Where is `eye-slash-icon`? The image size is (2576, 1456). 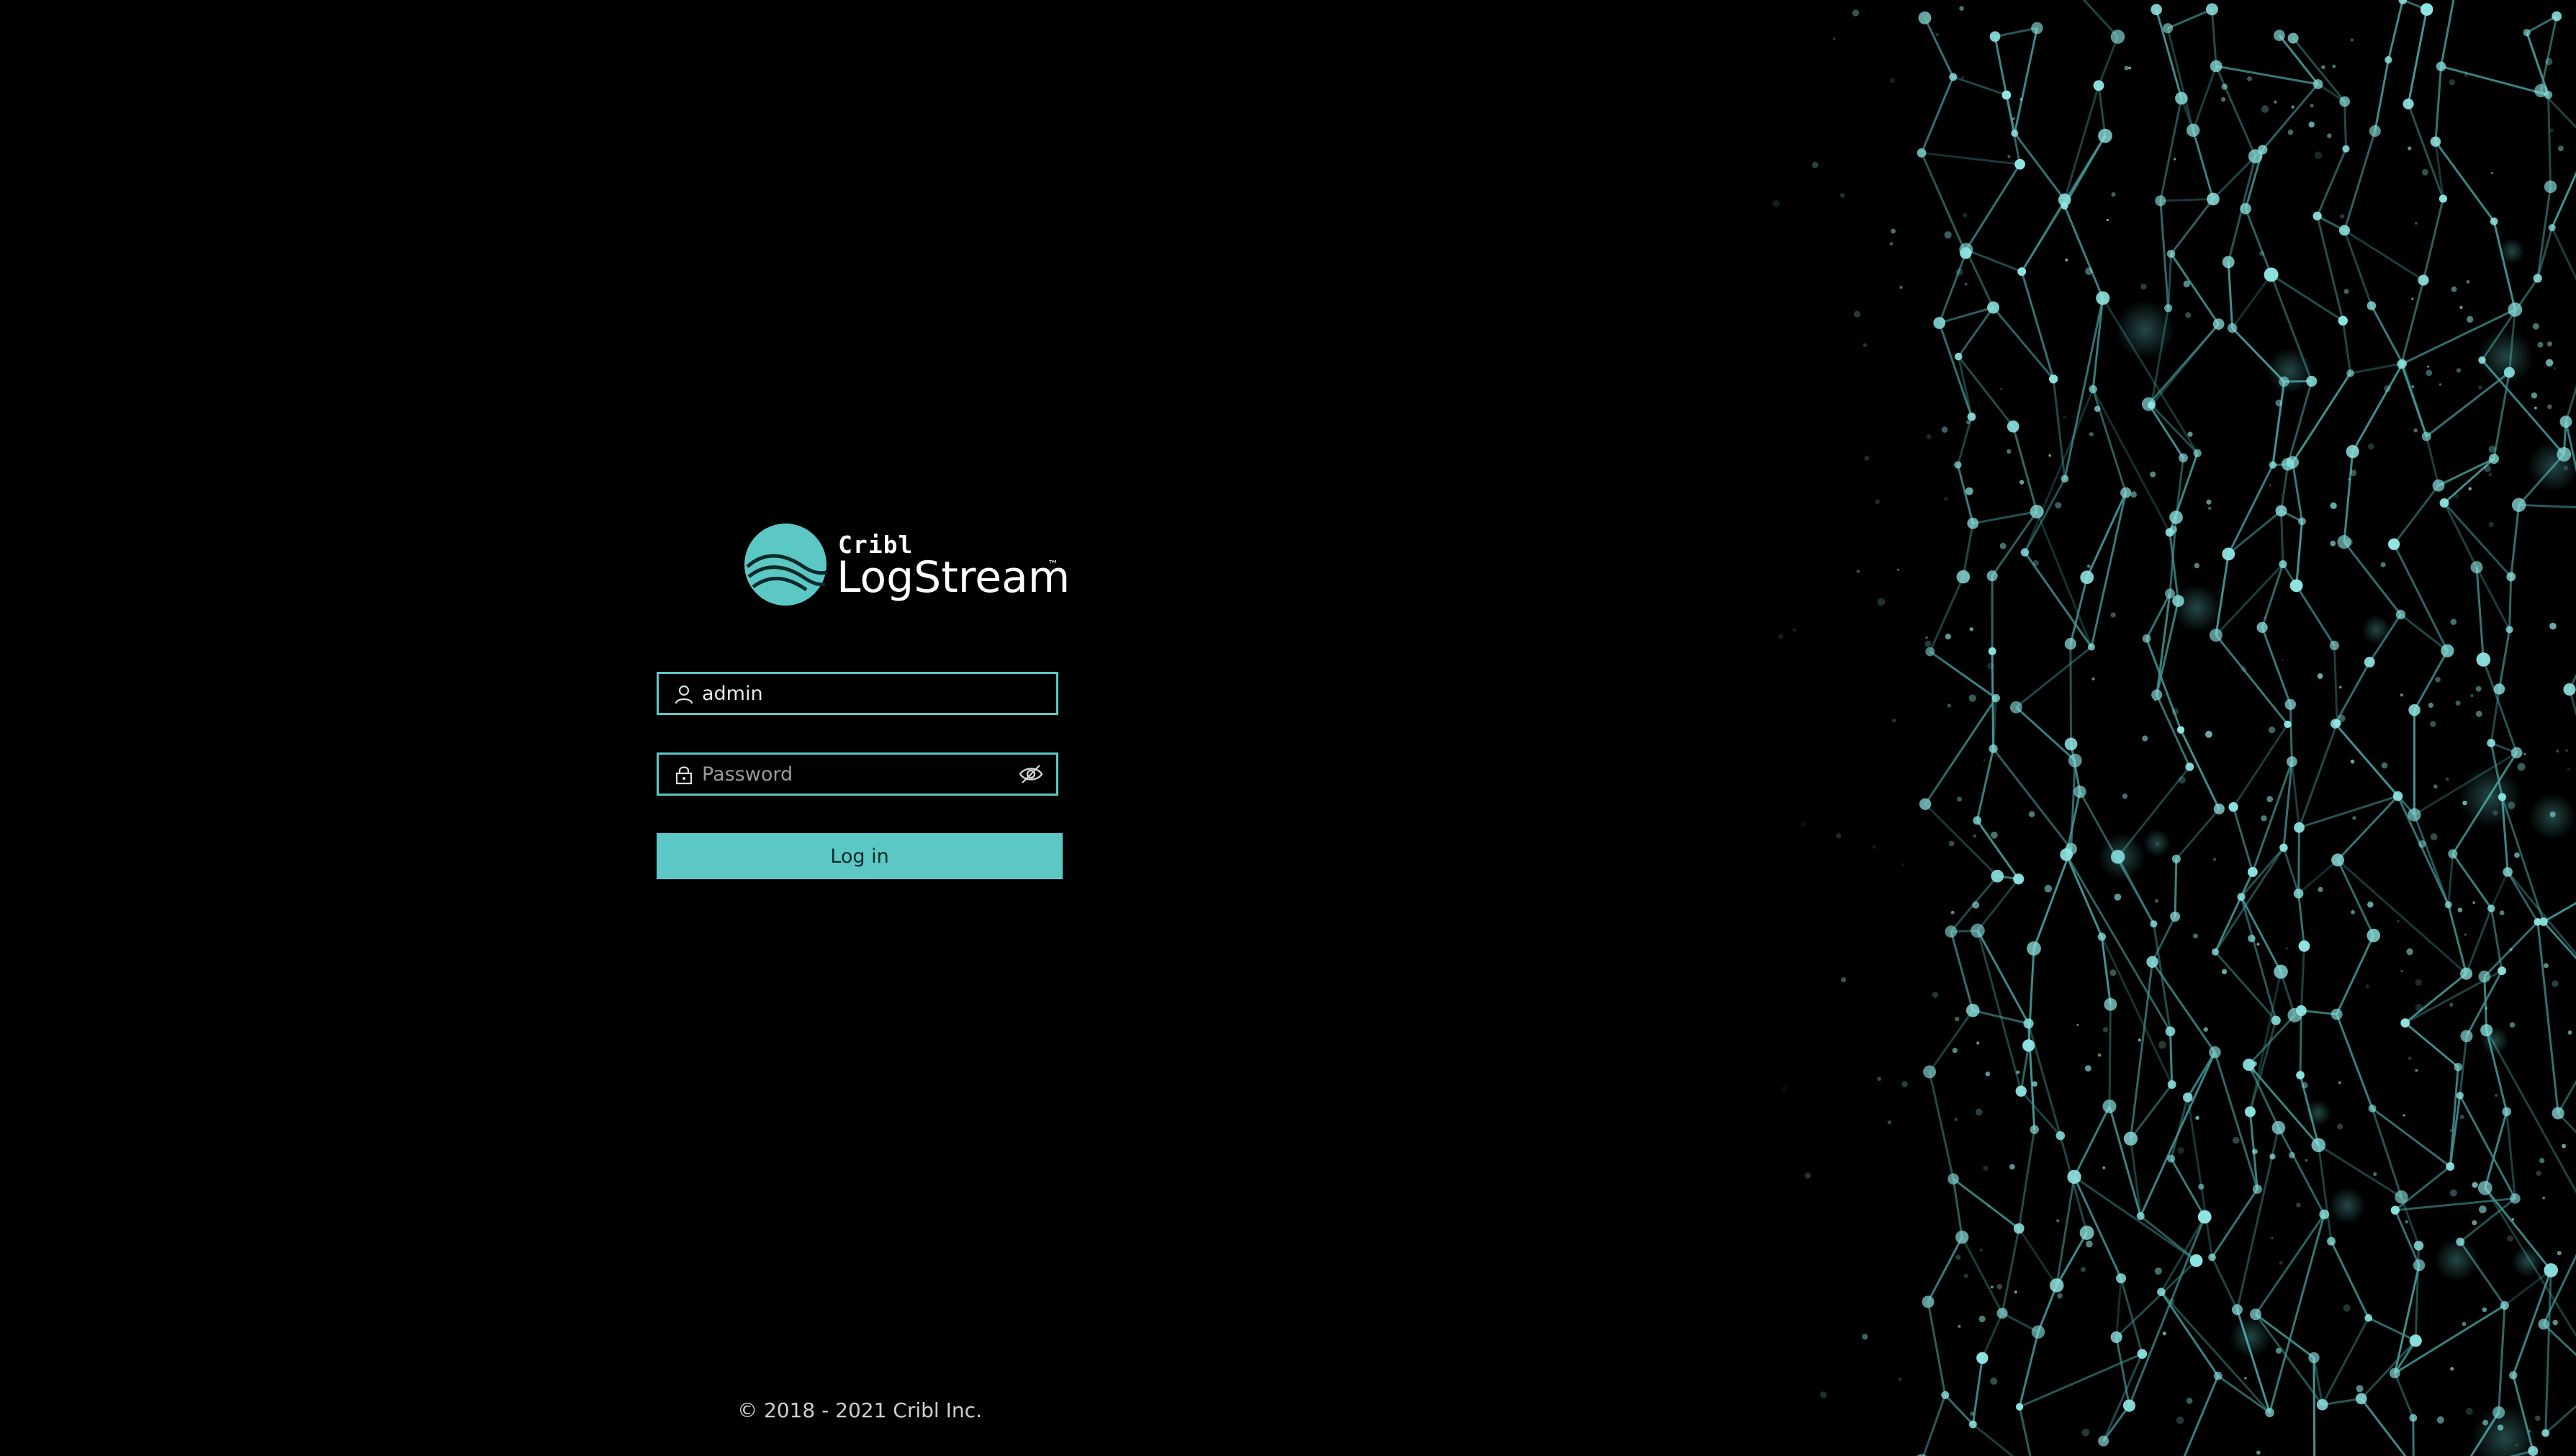
eye-slash-icon is located at coordinates (1031, 774).